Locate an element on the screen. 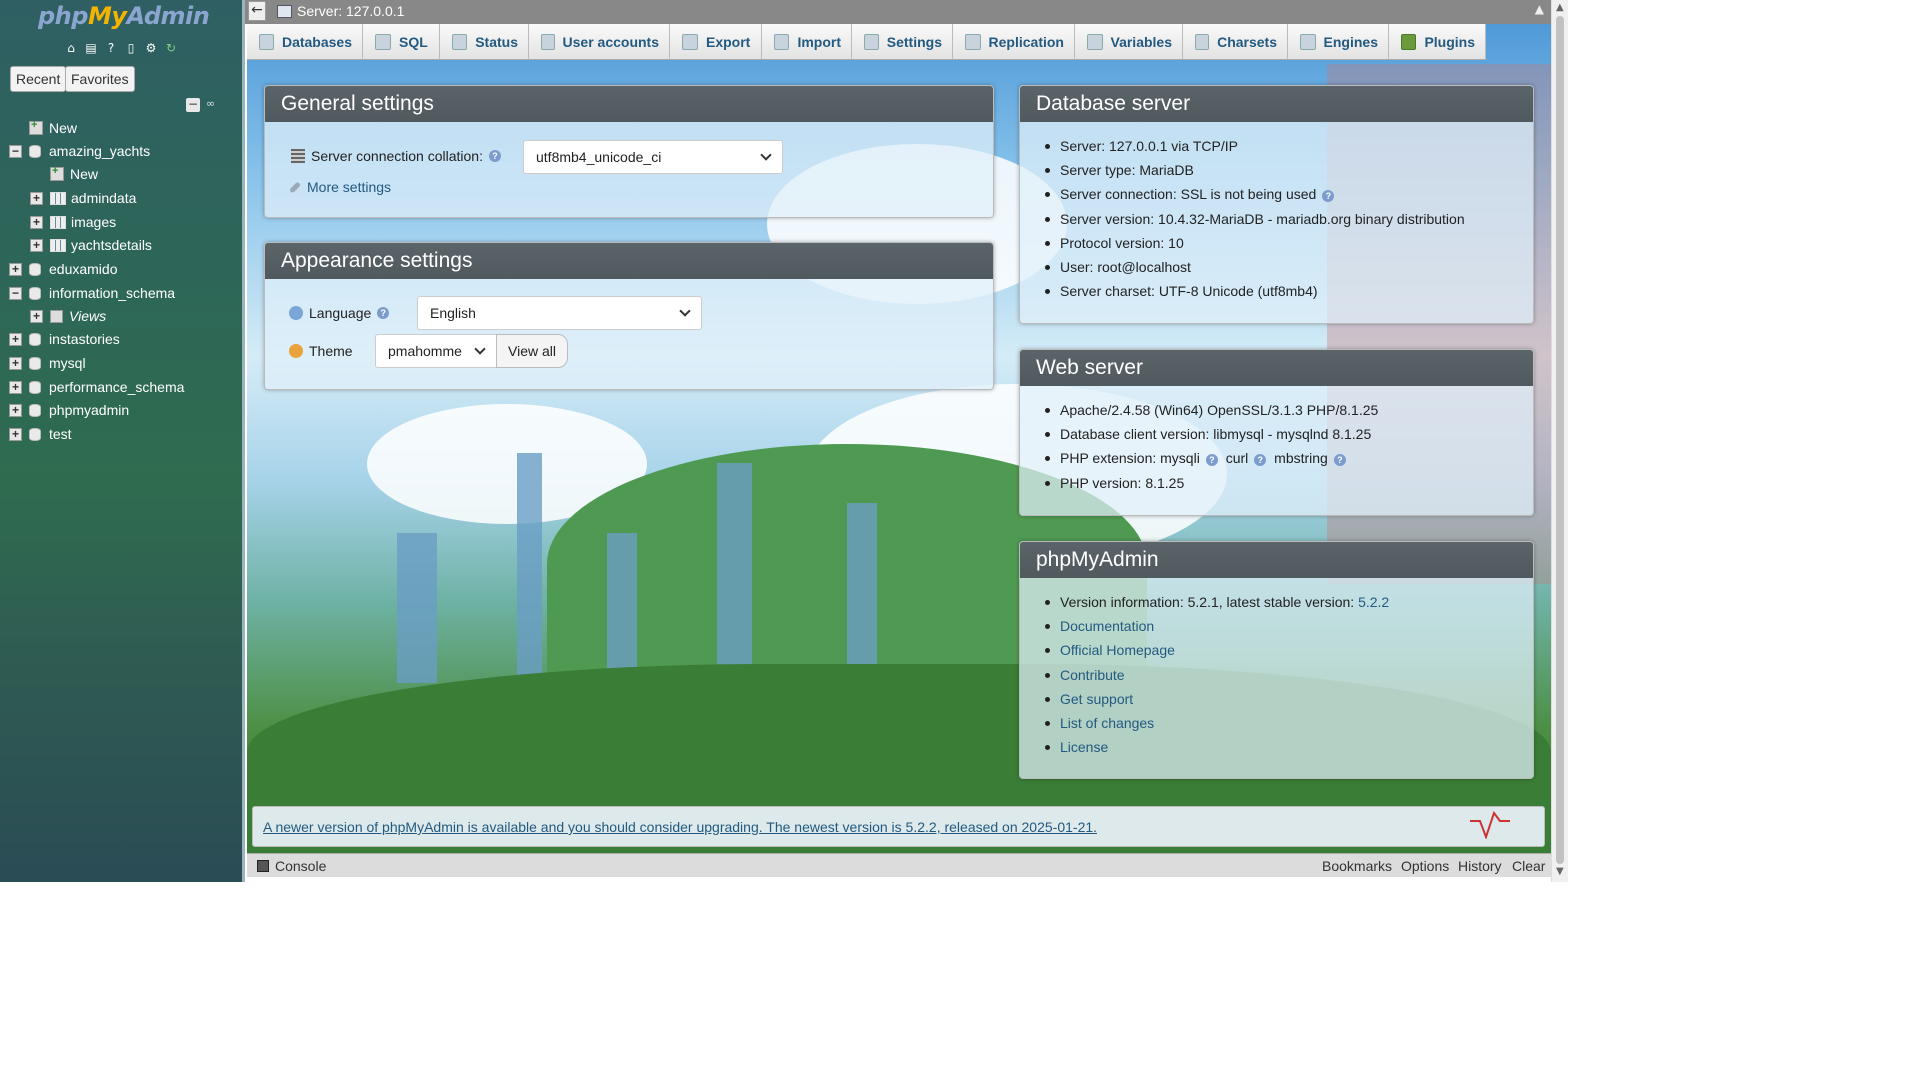 The image size is (1920, 1080). tree-new-table: New is located at coordinates (74, 174).